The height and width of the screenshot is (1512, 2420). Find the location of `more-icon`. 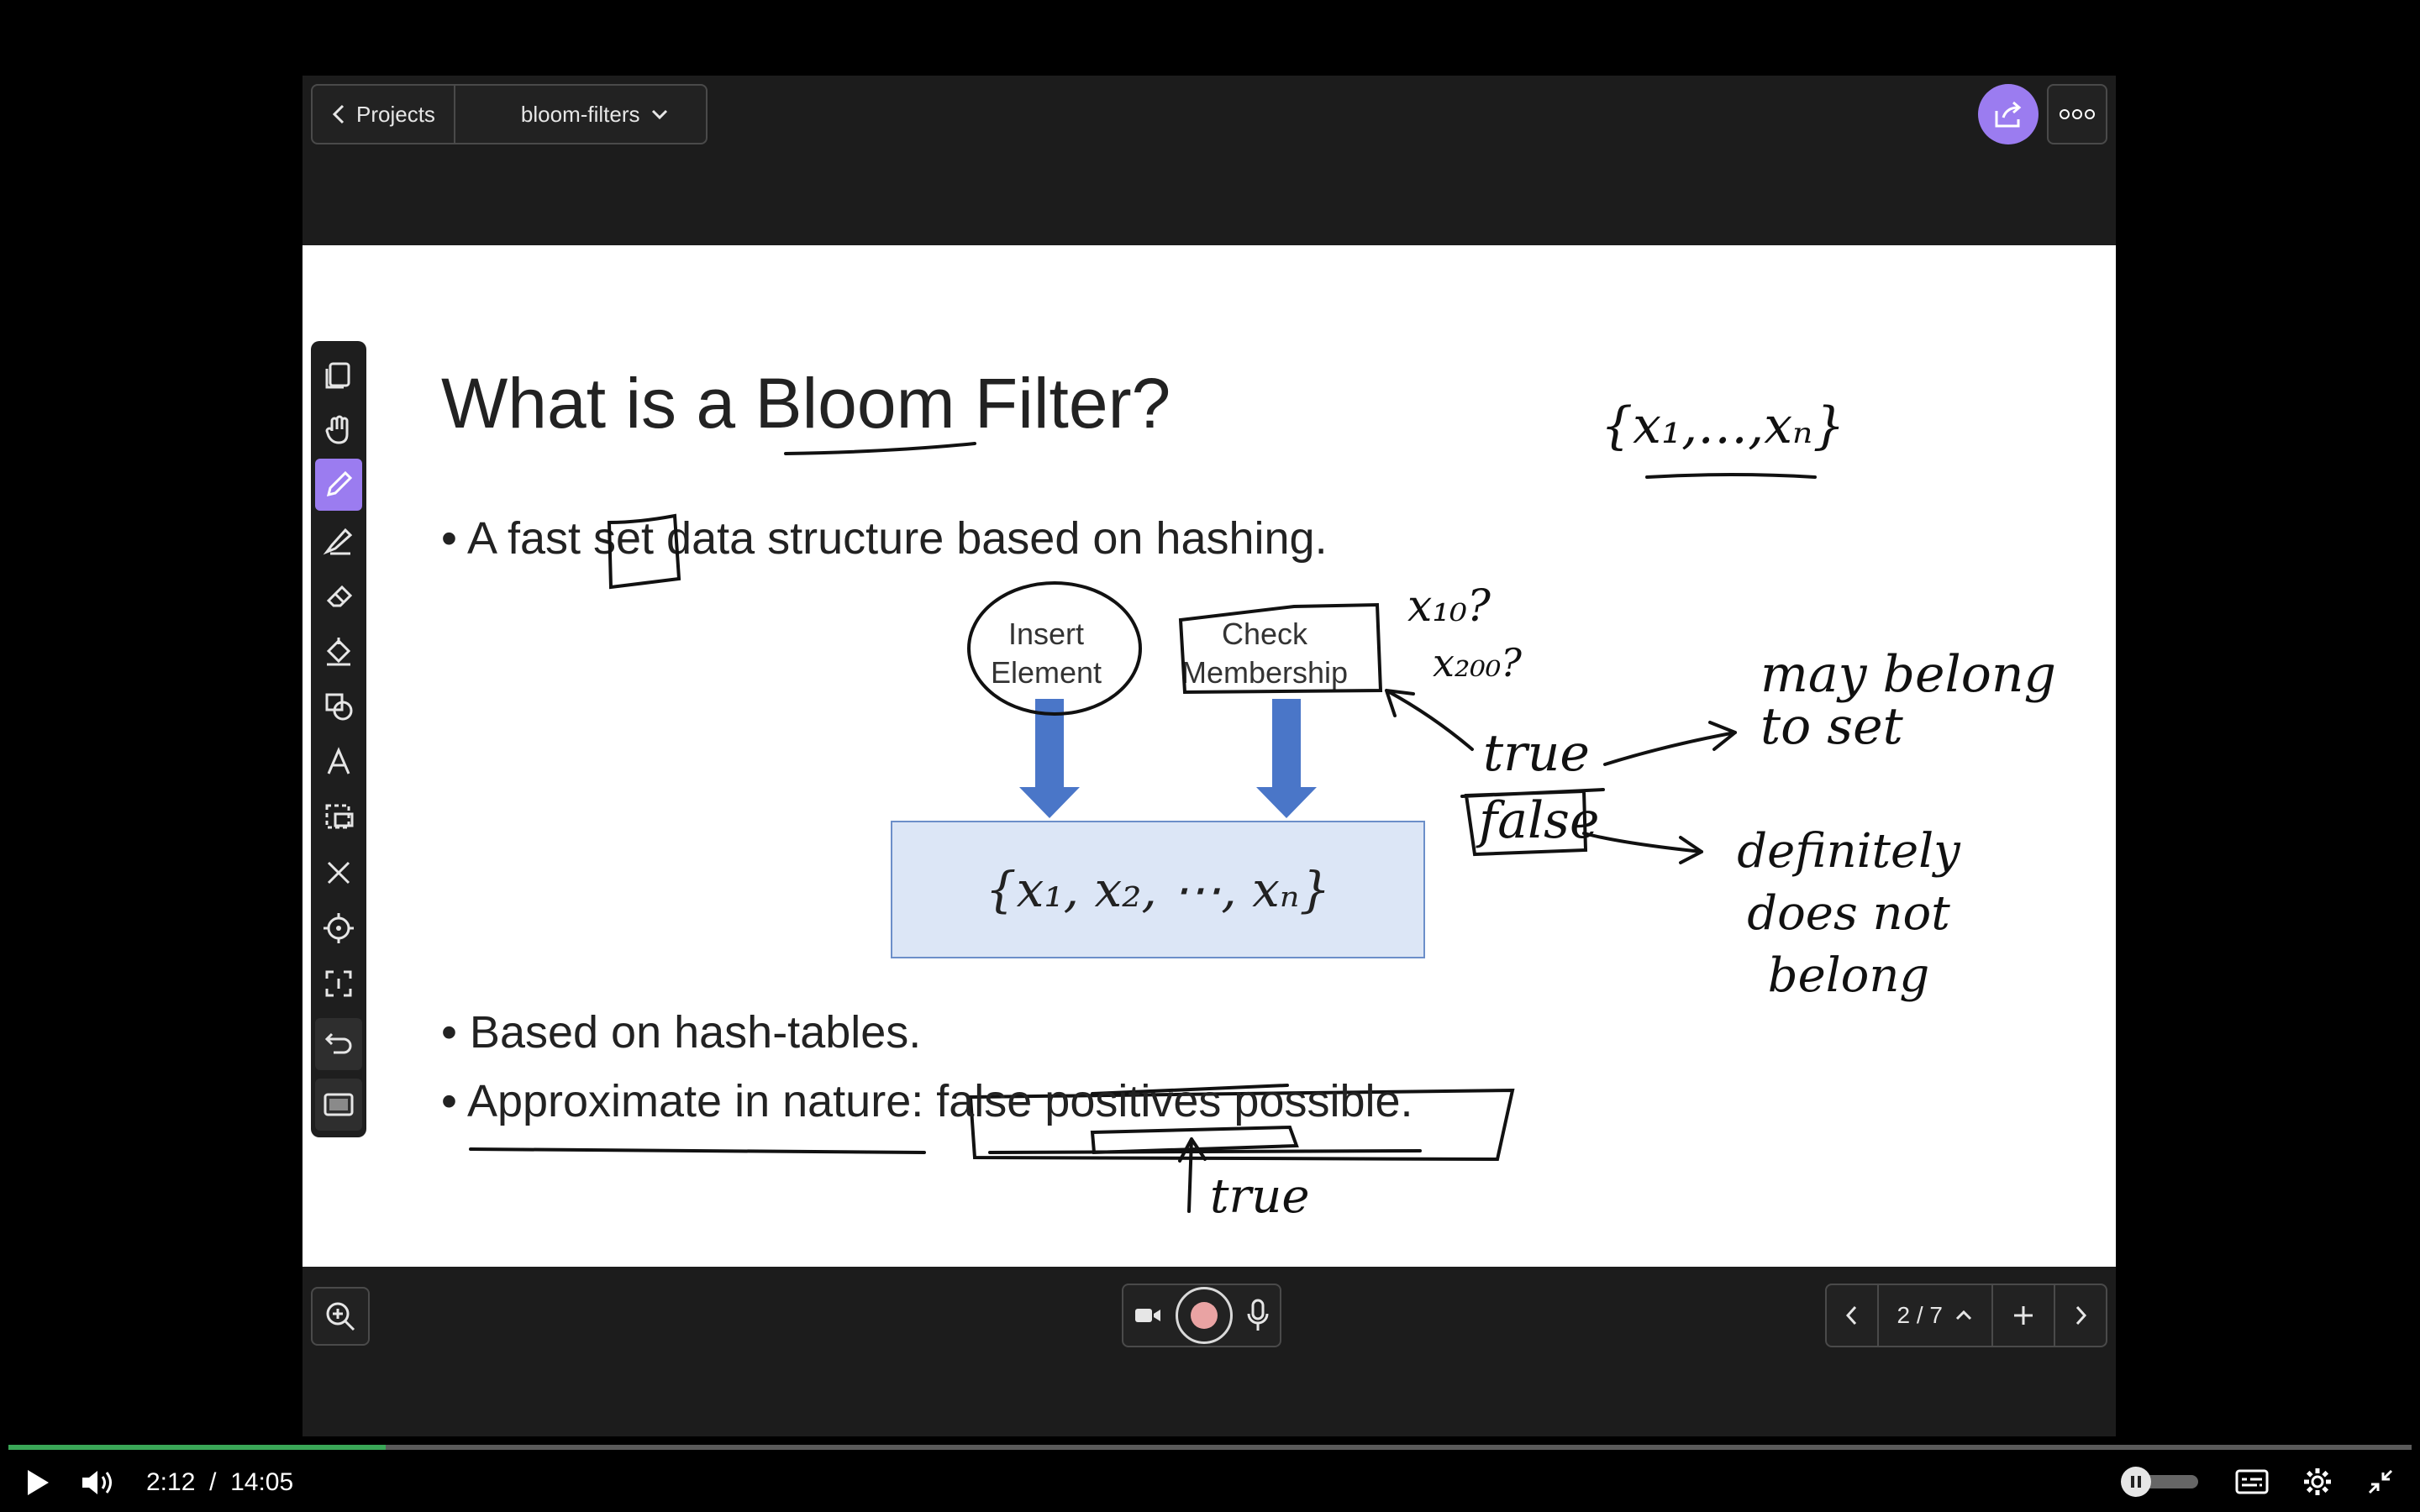

more-icon is located at coordinates (2077, 114).